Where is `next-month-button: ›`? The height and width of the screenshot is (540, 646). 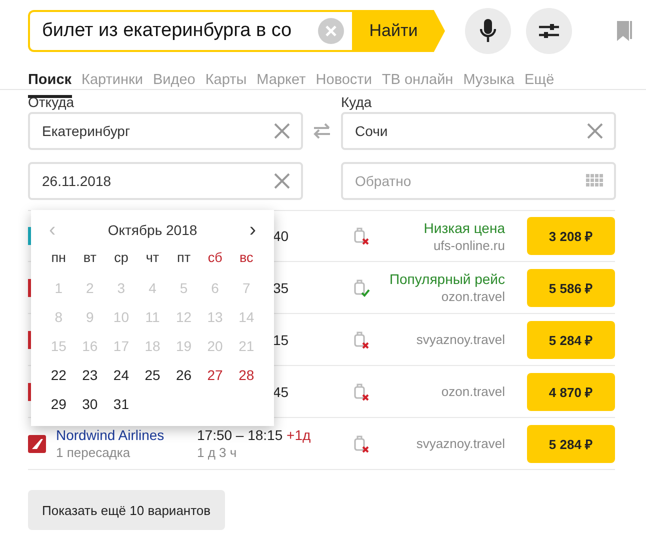 next-month-button: › is located at coordinates (252, 230).